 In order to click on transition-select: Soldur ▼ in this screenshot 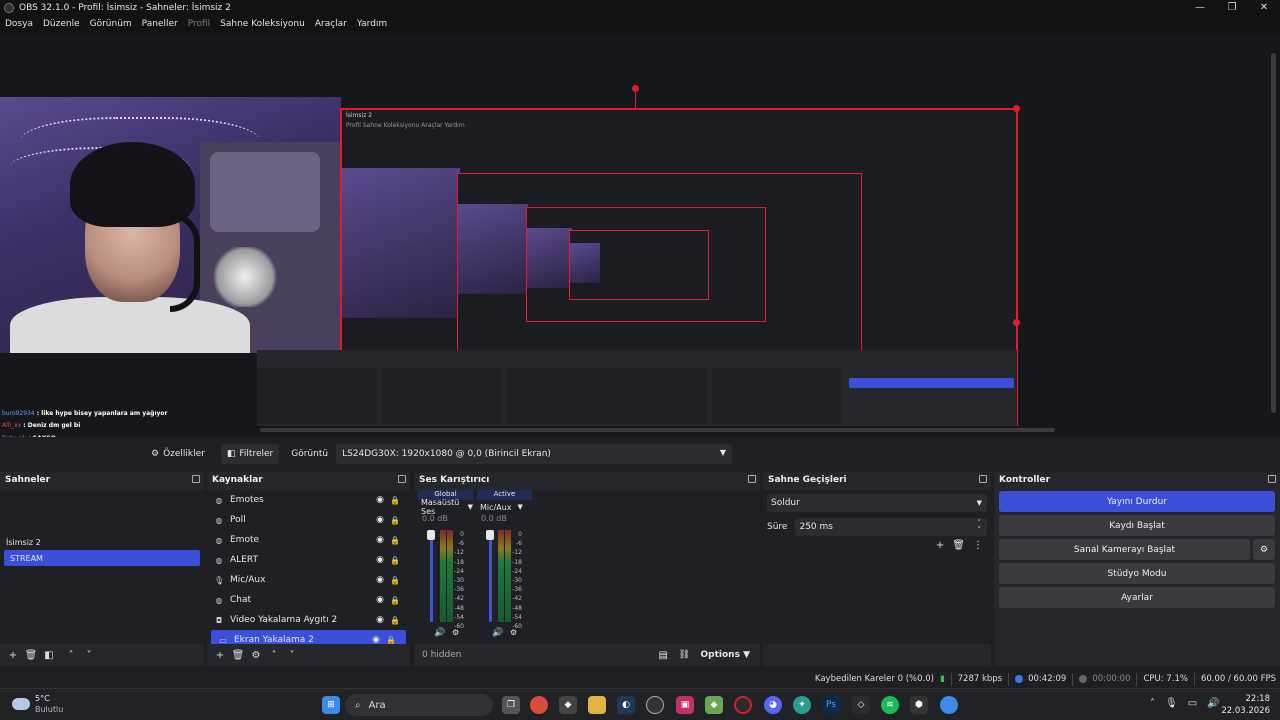, I will do `click(877, 503)`.